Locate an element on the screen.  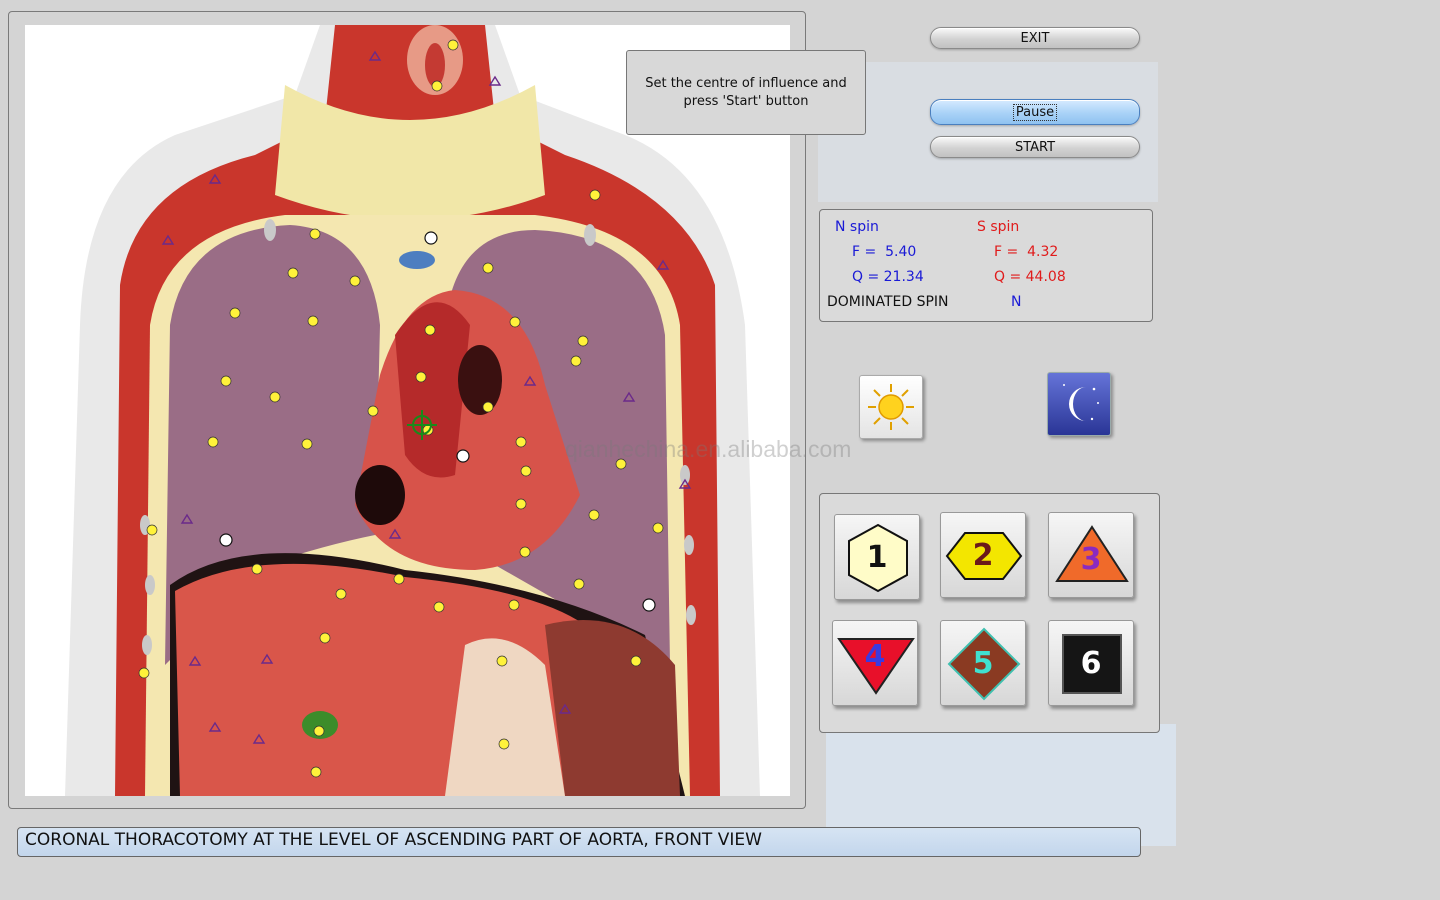
dominated-spin-label: DOMINATED SPIN is located at coordinates (888, 302).